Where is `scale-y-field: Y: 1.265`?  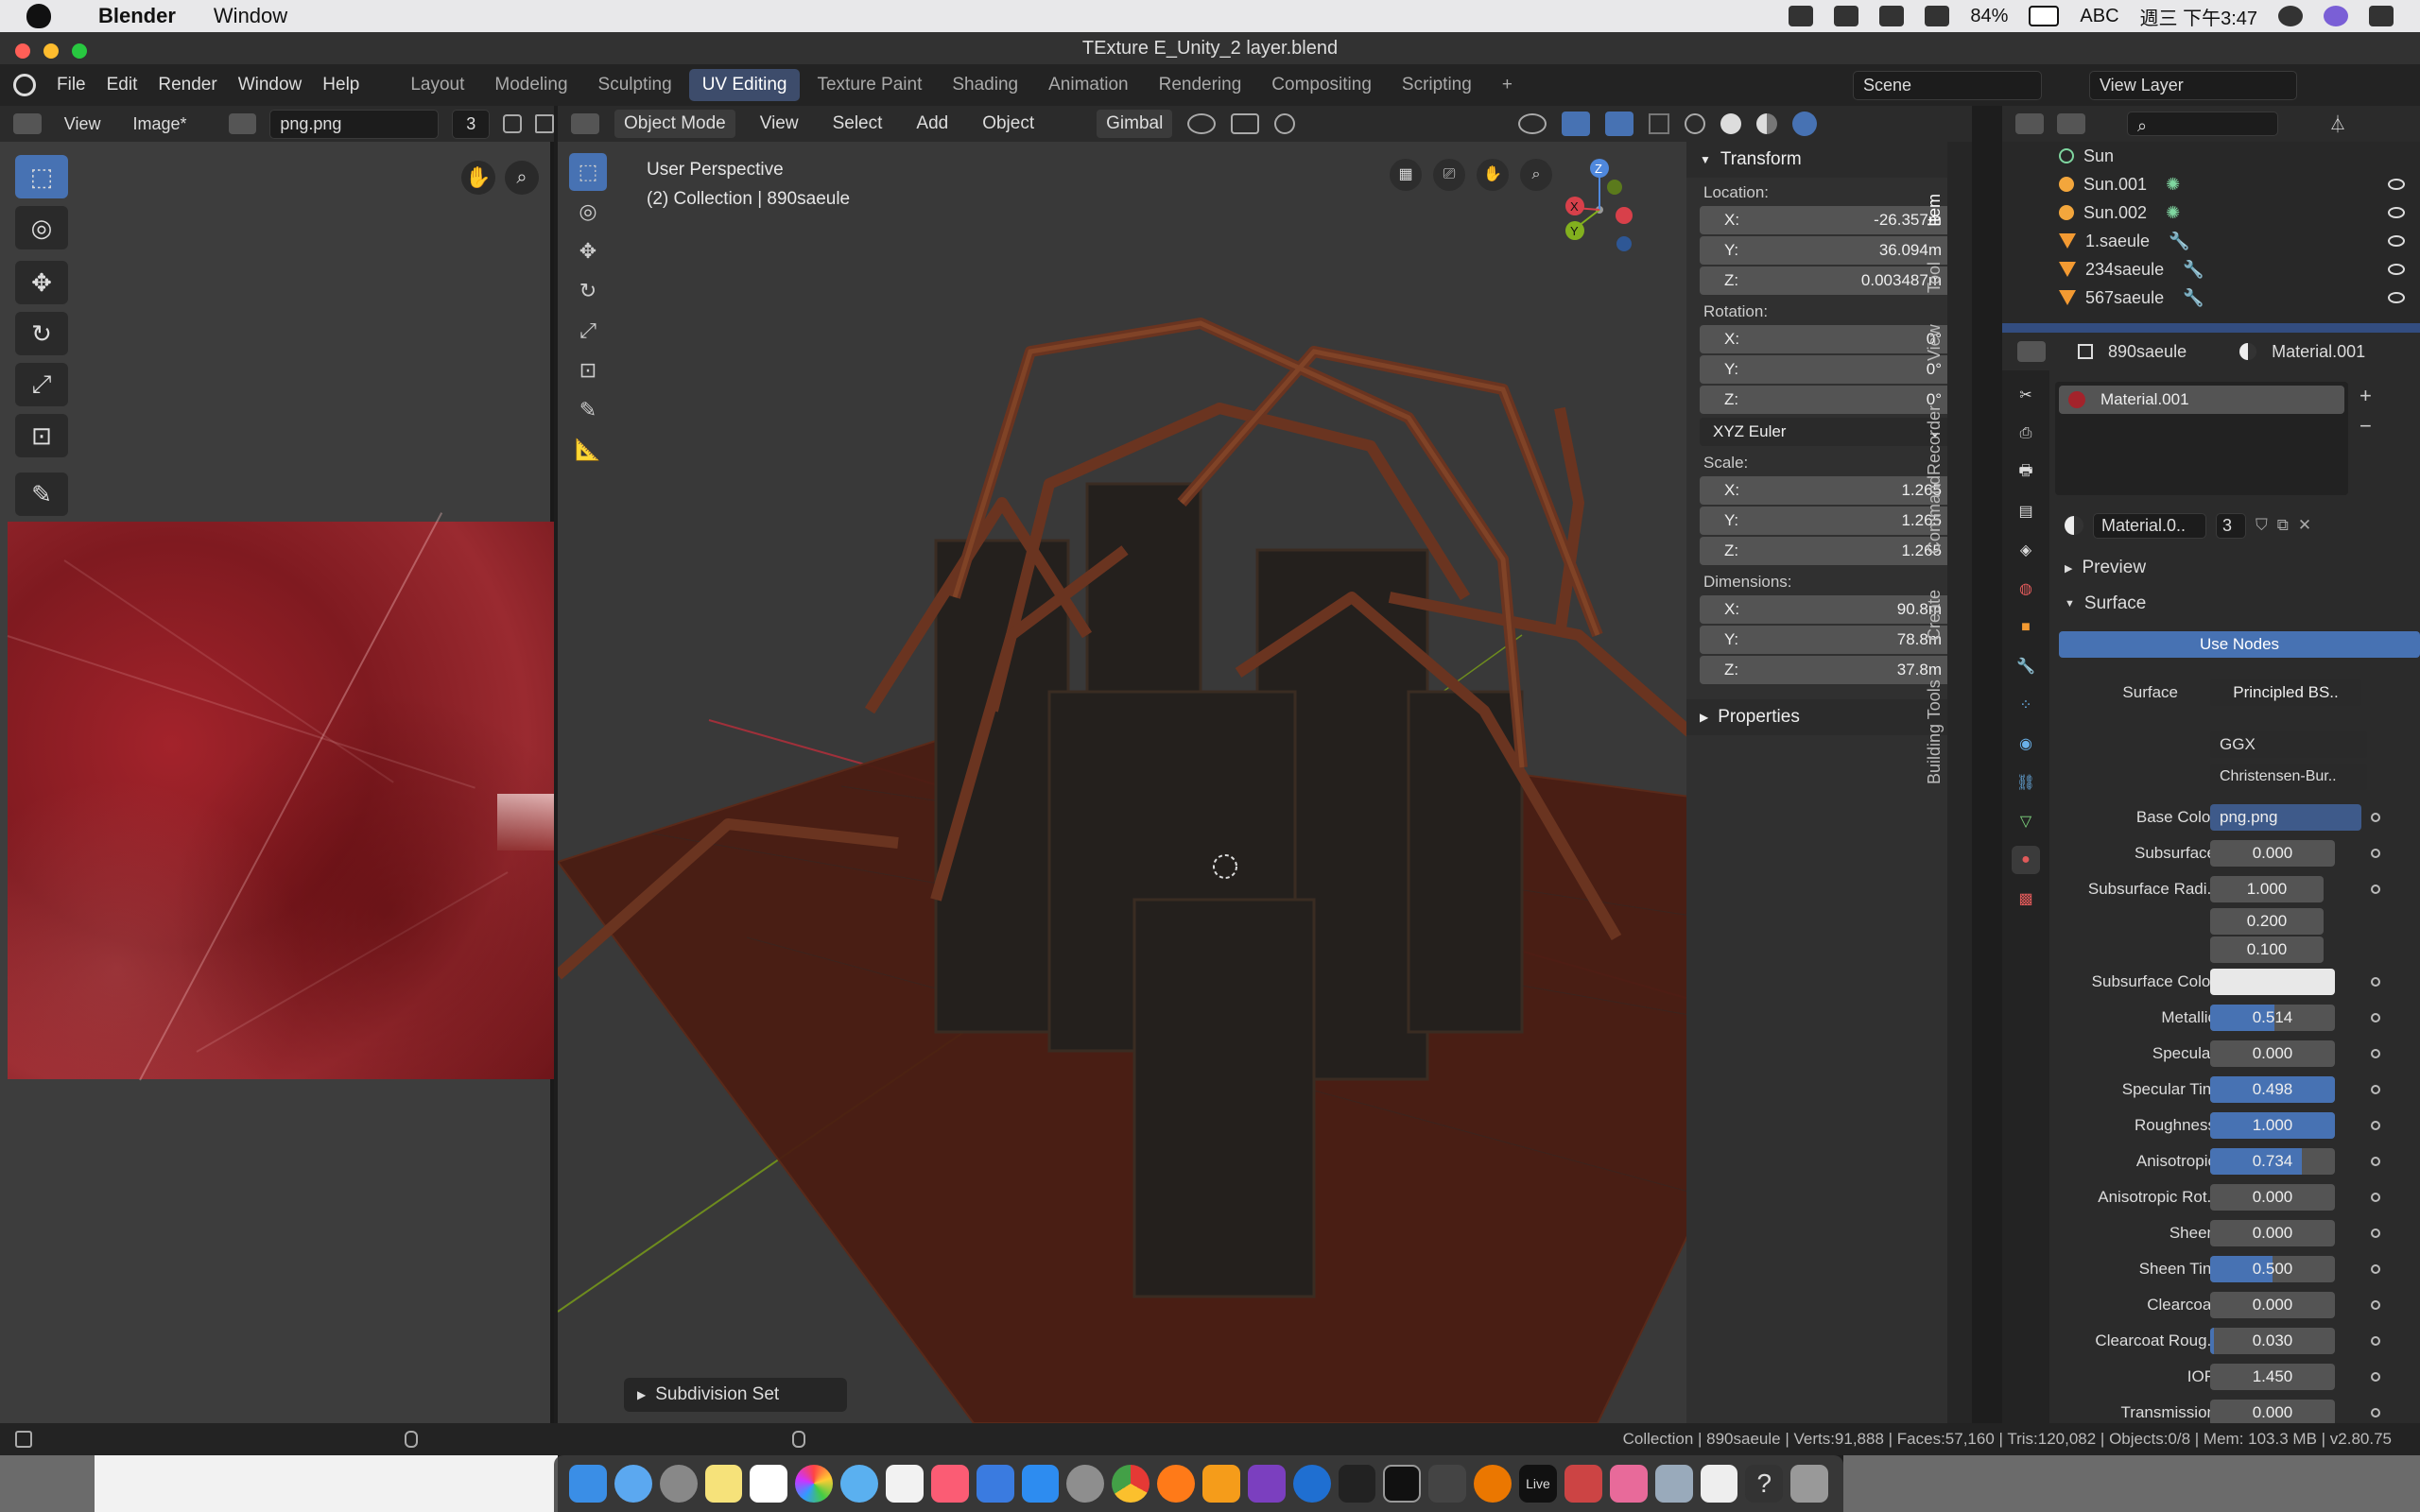 scale-y-field: Y: 1.265 is located at coordinates (1836, 521).